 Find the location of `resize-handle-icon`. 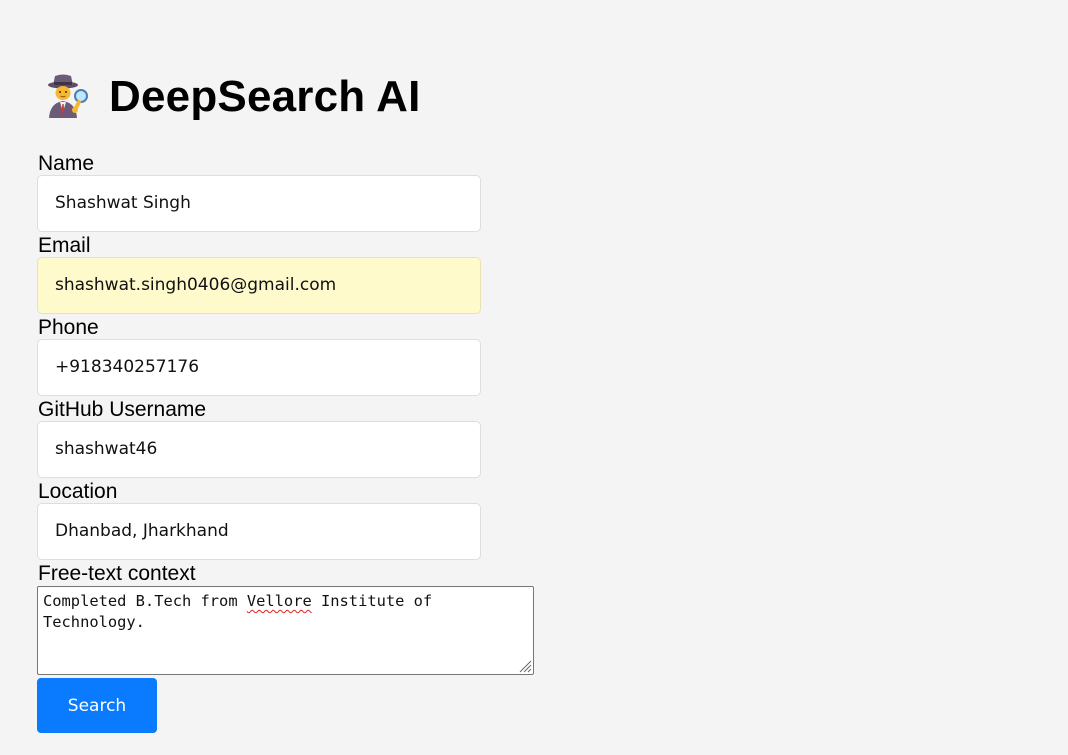

resize-handle-icon is located at coordinates (524, 665).